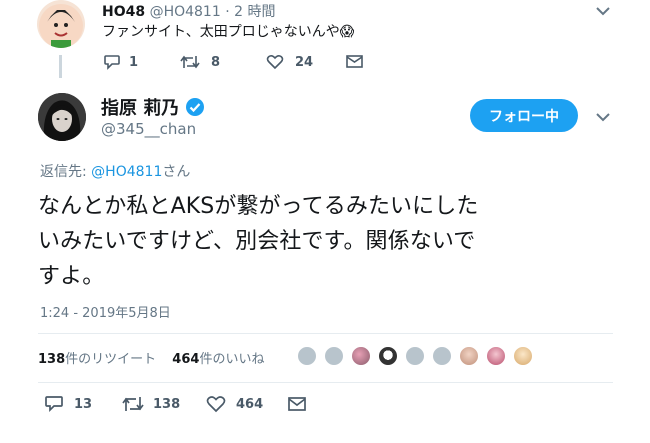 The height and width of the screenshot is (443, 650). I want to click on main-dm-action, so click(297, 404).